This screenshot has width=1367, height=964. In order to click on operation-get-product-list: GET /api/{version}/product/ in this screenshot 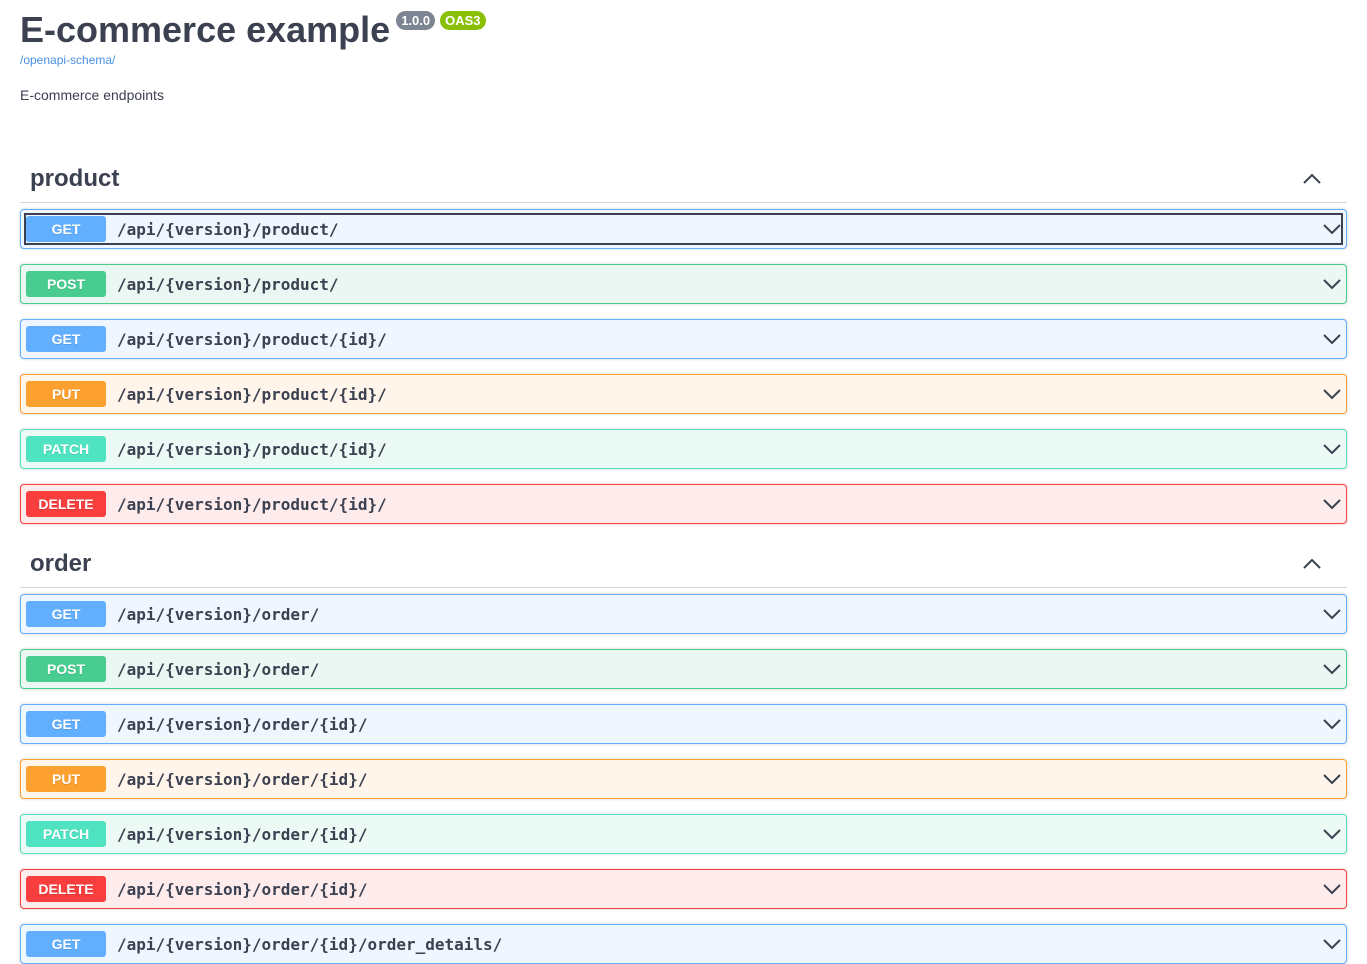, I will do `click(683, 229)`.